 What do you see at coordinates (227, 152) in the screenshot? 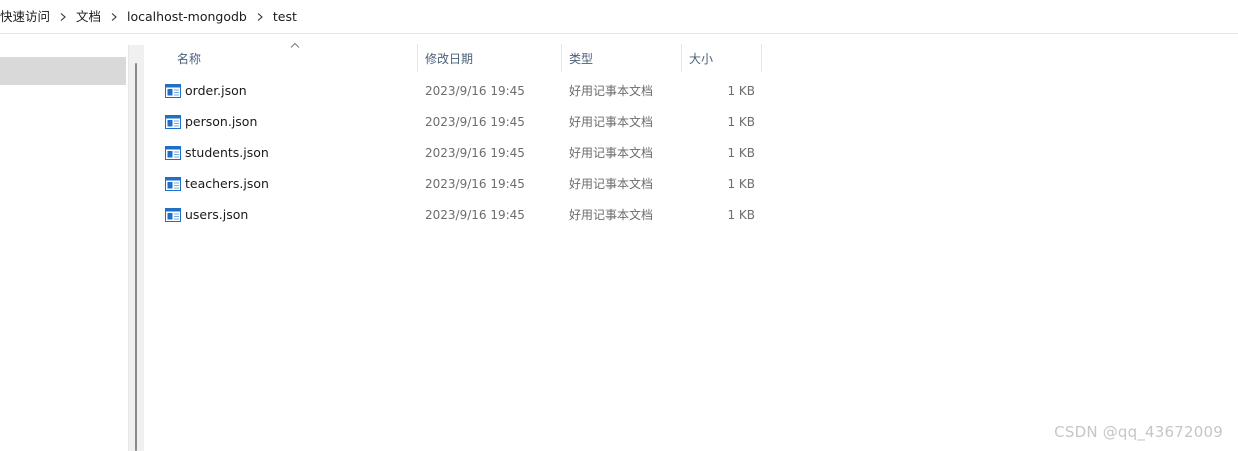
I see `file-name: students.json` at bounding box center [227, 152].